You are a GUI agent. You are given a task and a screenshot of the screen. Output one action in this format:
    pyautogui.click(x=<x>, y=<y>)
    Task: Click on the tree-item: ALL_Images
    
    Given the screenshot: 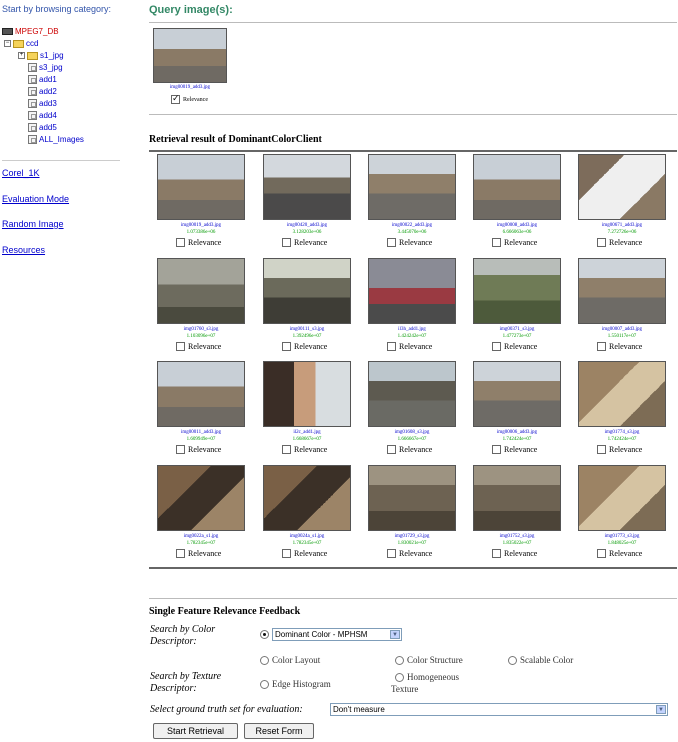 What is the action you would take?
    pyautogui.click(x=56, y=139)
    